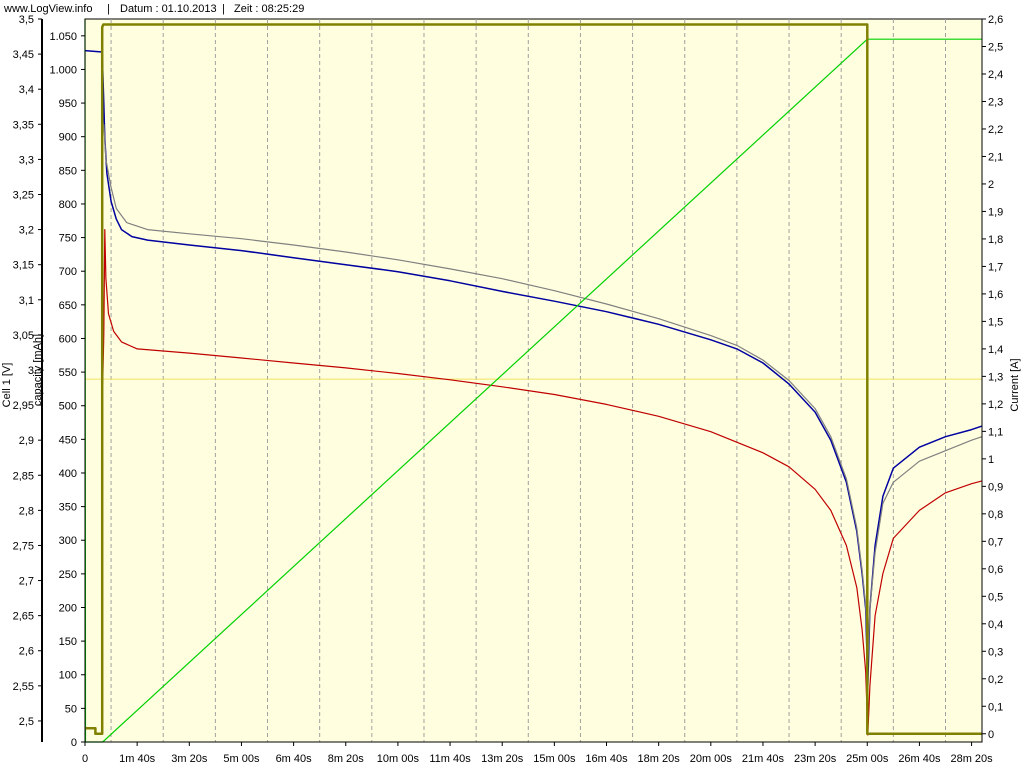 The width and height of the screenshot is (1024, 773). Describe the element at coordinates (995, 20) in the screenshot. I see `right-current-tick-label: 2,6` at that location.